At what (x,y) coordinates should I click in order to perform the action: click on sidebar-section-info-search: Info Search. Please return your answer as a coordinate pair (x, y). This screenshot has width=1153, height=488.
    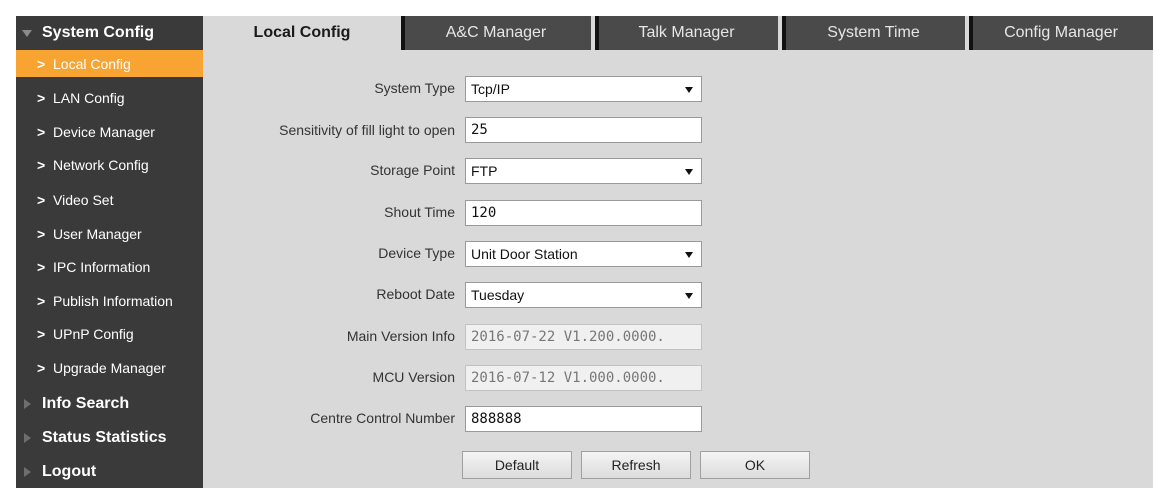
    Looking at the image, I should click on (109, 403).